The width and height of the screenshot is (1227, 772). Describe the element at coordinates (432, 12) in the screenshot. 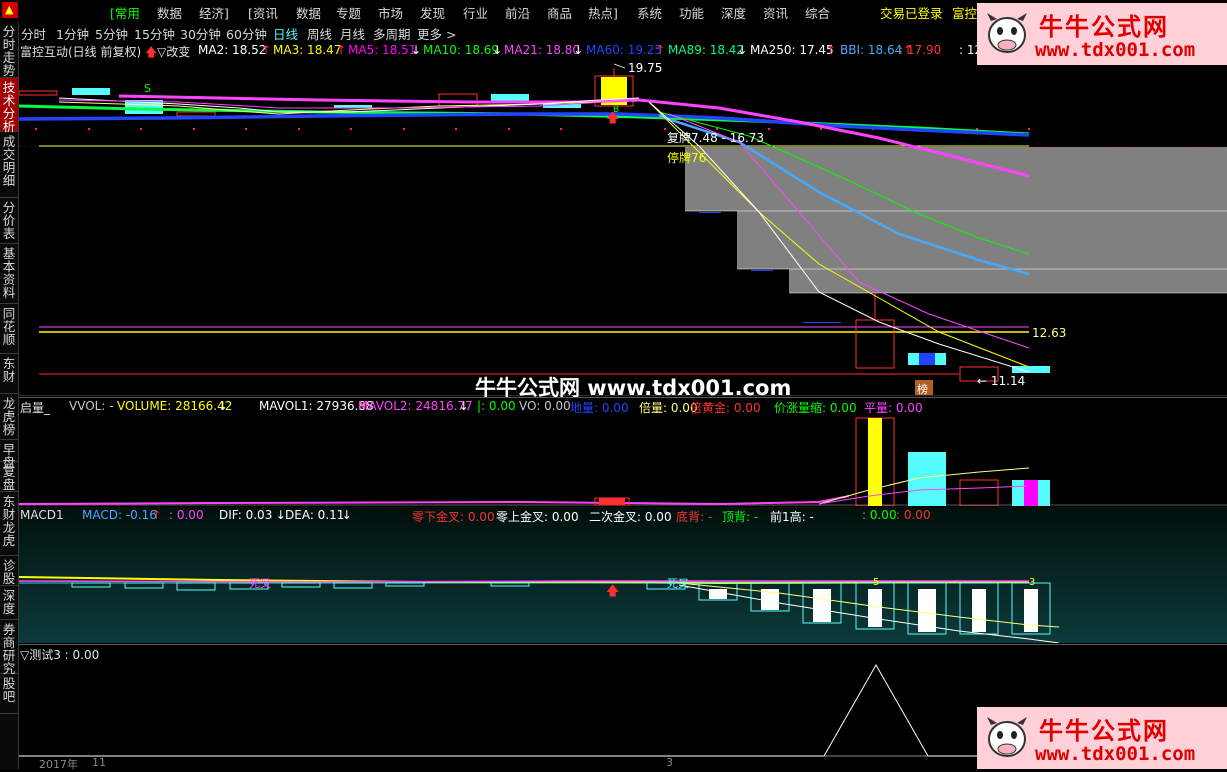

I see `menu-item: 发现` at that location.